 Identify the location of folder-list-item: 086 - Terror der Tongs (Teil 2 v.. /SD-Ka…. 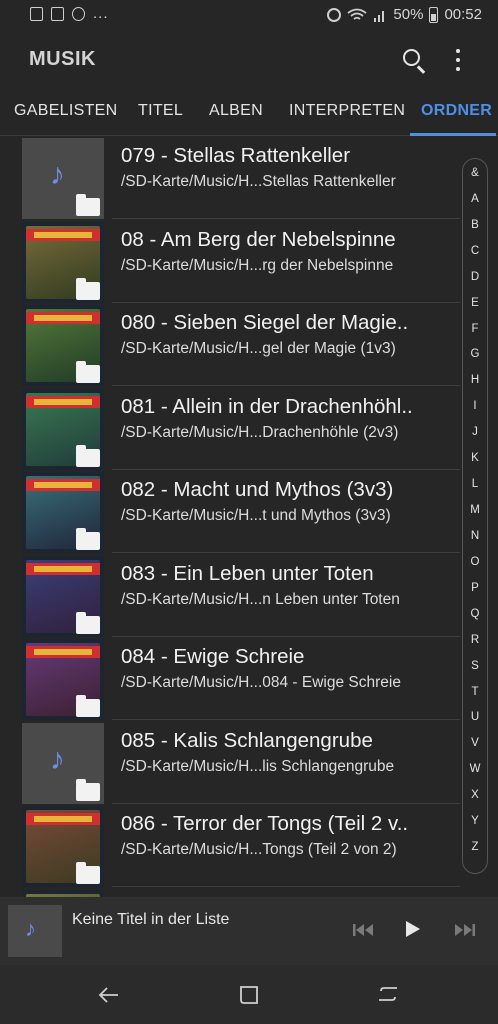
(249, 846).